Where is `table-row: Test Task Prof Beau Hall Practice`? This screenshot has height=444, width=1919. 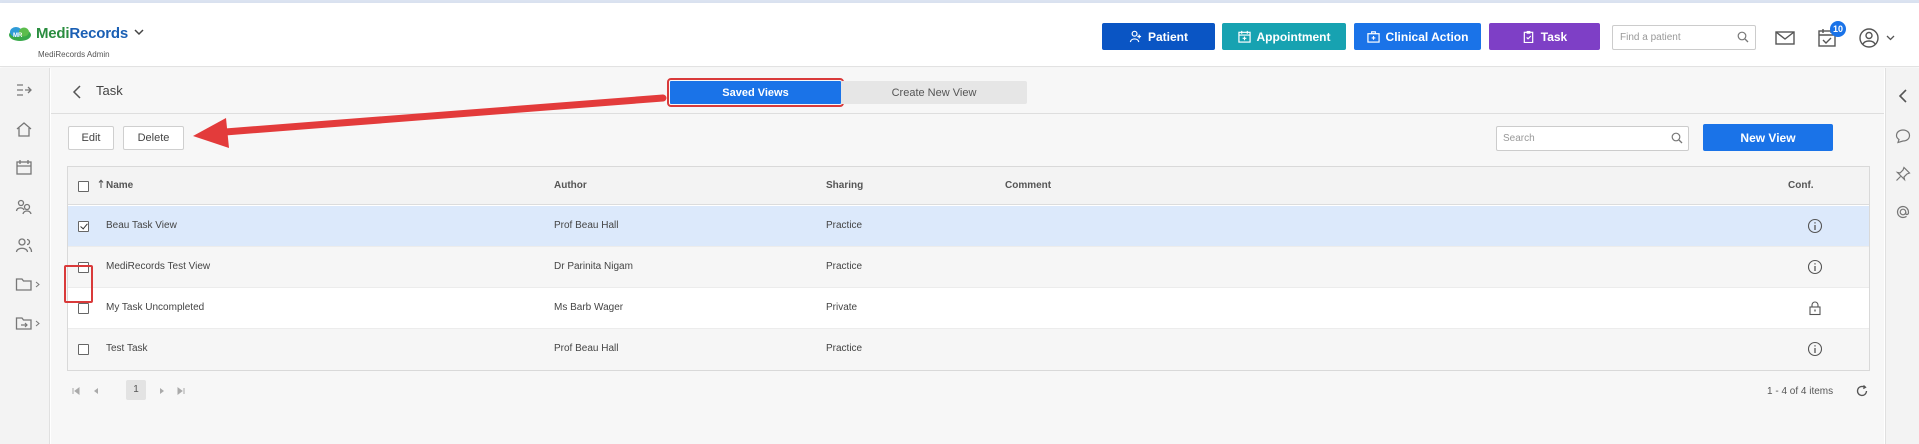
table-row: Test Task Prof Beau Hall Practice is located at coordinates (968, 349).